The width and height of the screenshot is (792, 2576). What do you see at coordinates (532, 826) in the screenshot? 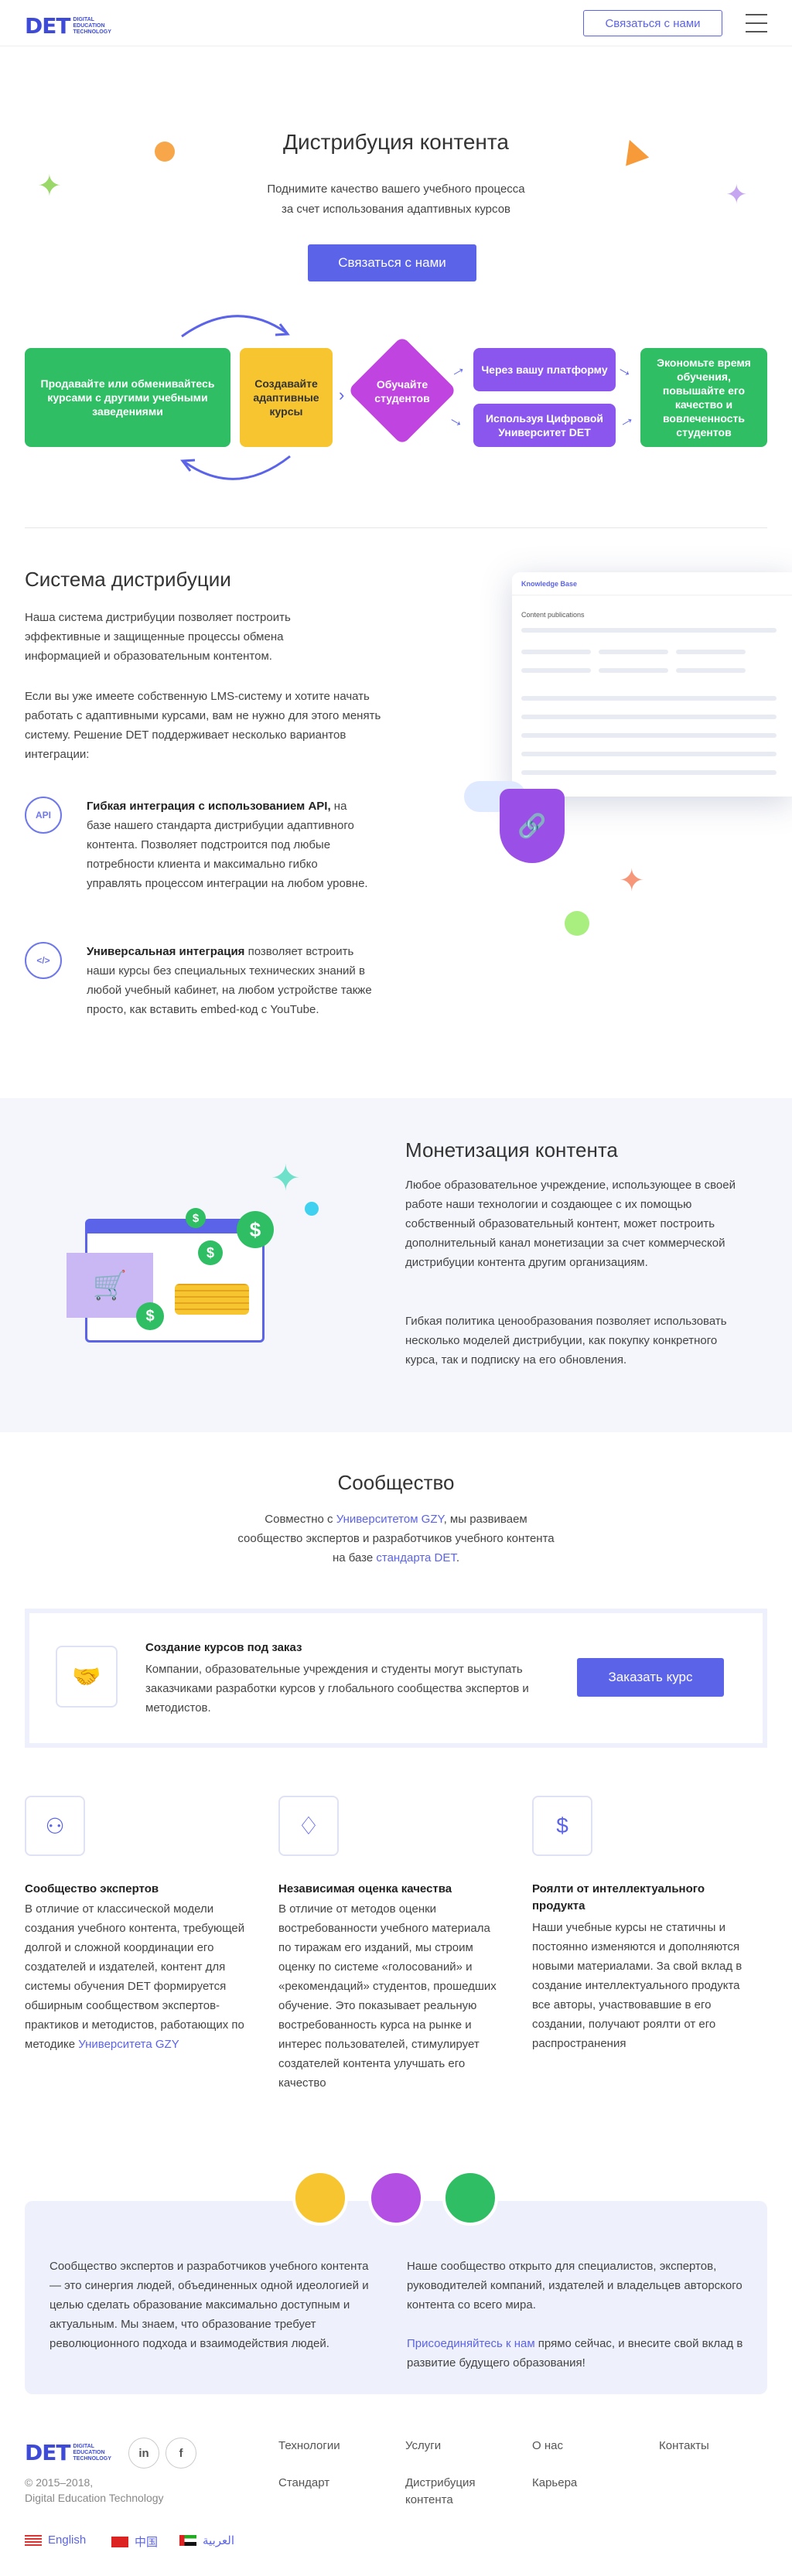
I see `link-shield-icon: 🔗` at bounding box center [532, 826].